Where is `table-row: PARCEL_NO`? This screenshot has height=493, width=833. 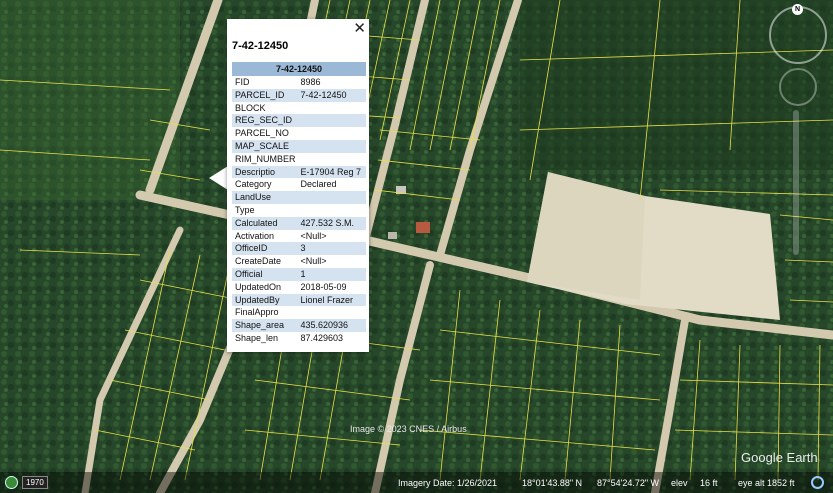
table-row: PARCEL_NO is located at coordinates (299, 133).